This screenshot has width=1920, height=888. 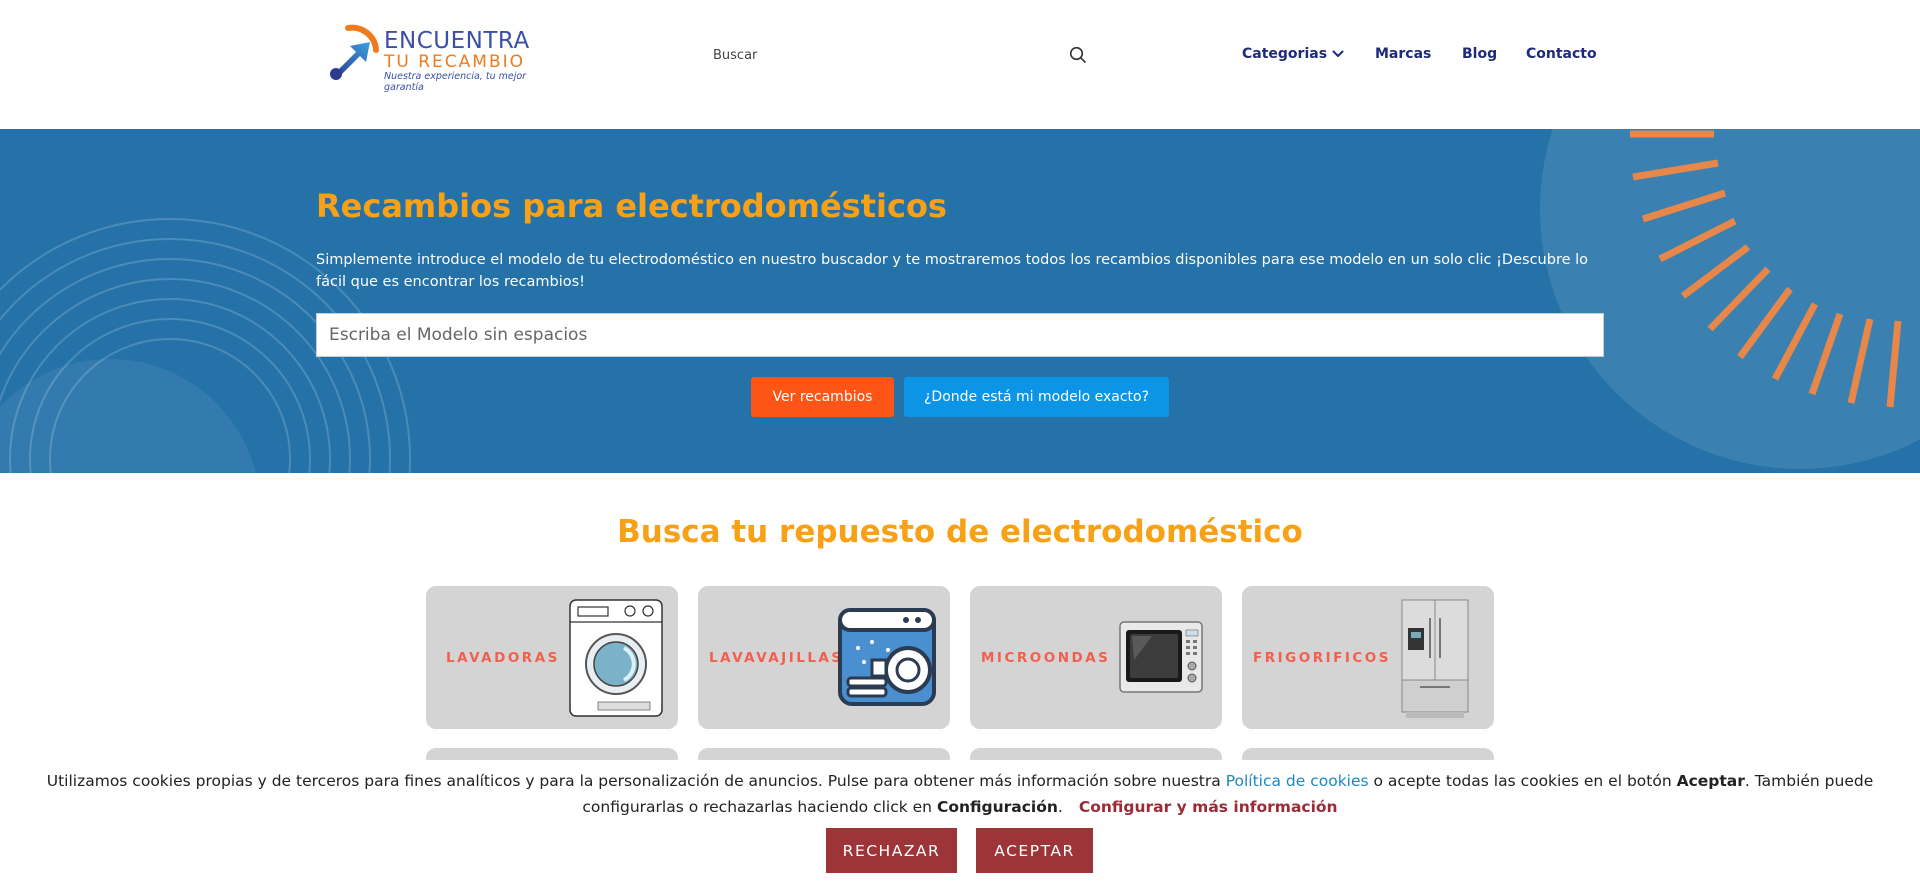 What do you see at coordinates (1078, 55) in the screenshot?
I see `search-icon` at bounding box center [1078, 55].